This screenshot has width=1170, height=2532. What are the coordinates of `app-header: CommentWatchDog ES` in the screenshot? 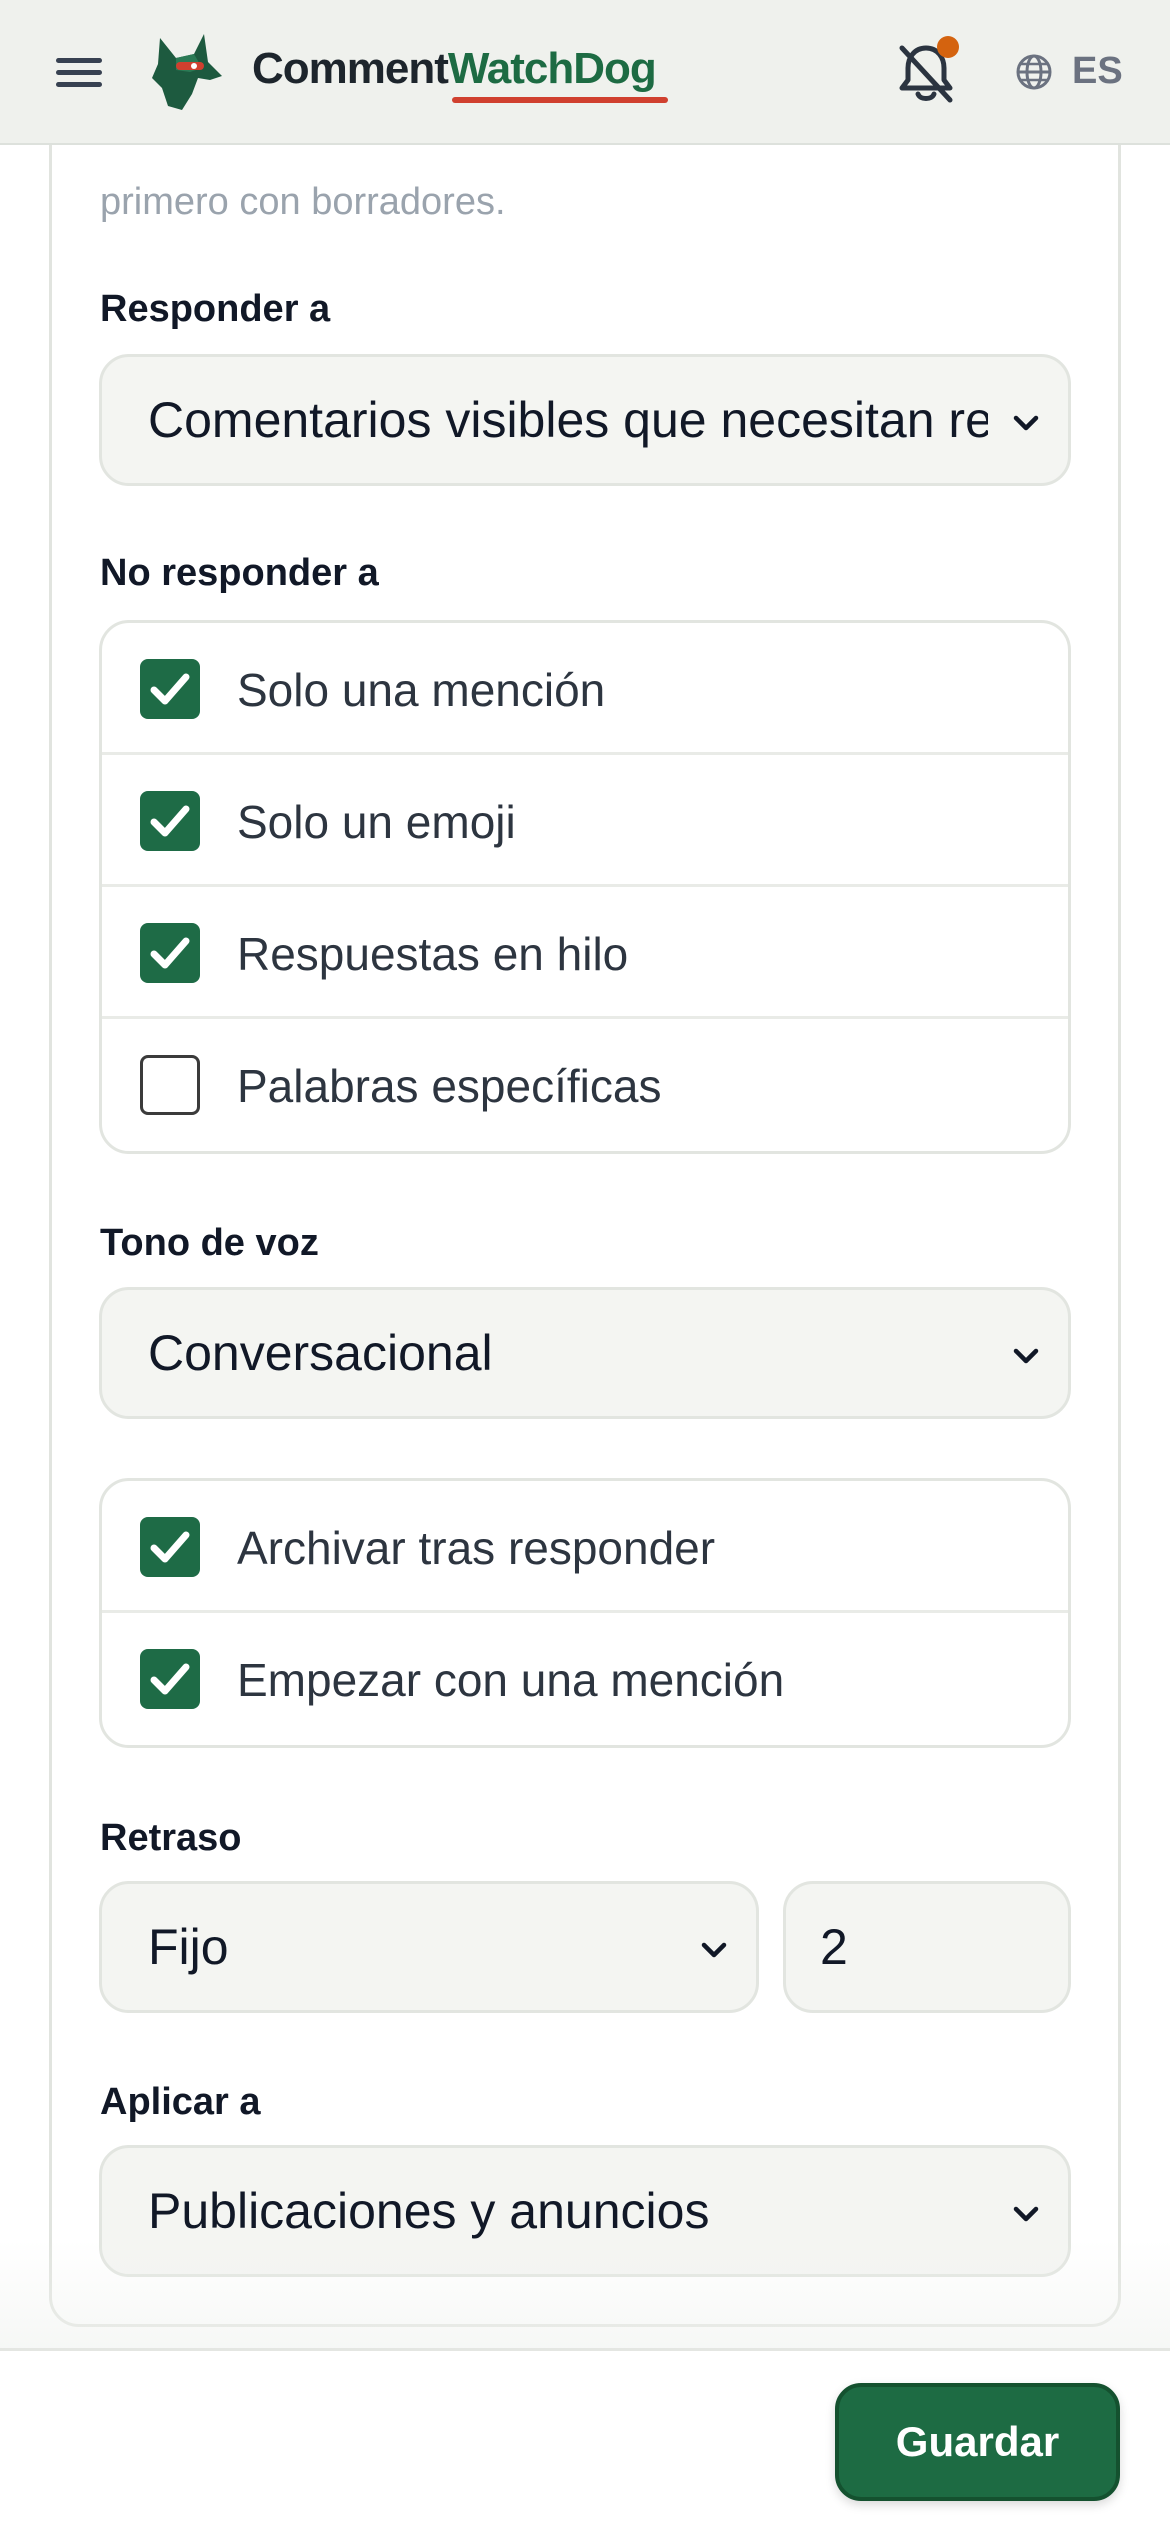 It's located at (585, 72).